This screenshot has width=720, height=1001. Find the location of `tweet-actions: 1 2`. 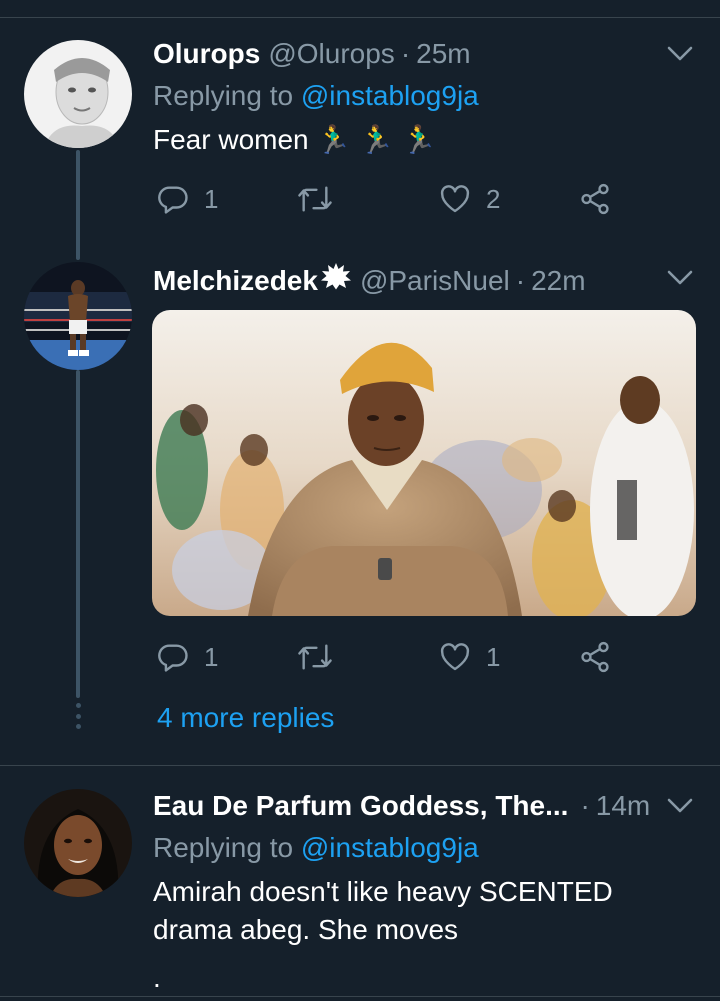

tweet-actions: 1 2 is located at coordinates (391, 199).